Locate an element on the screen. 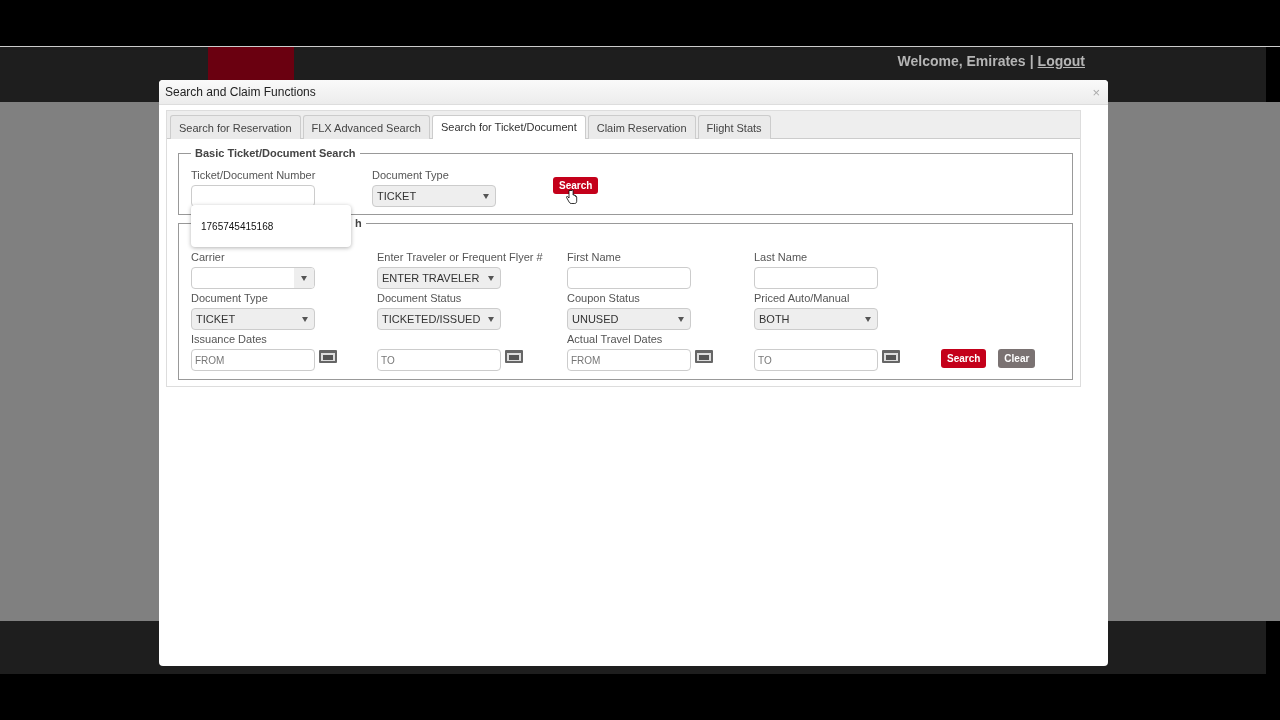  hand-cursor-icon is located at coordinates (572, 196).